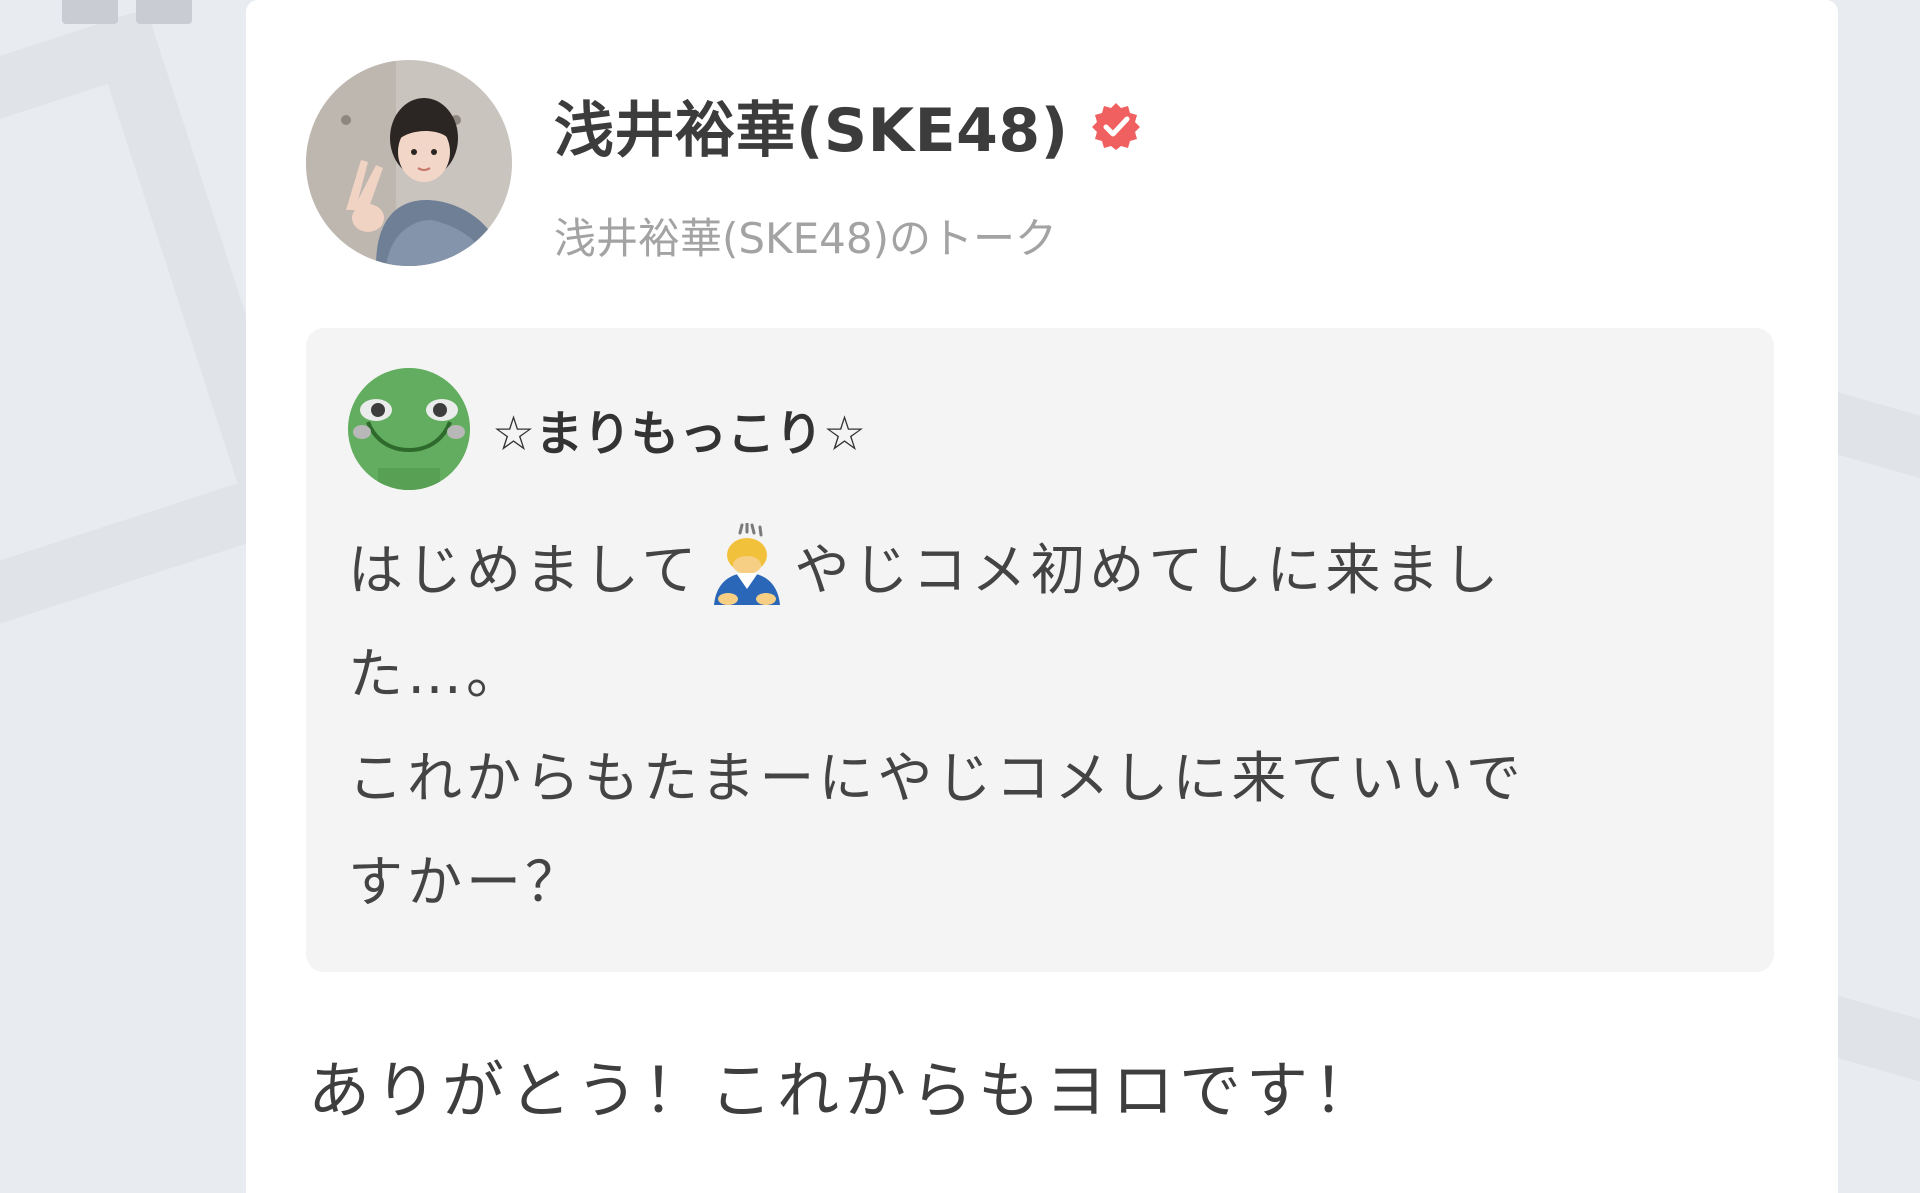 The width and height of the screenshot is (1920, 1193). What do you see at coordinates (1116, 126) in the screenshot?
I see `verified-badge-icon` at bounding box center [1116, 126].